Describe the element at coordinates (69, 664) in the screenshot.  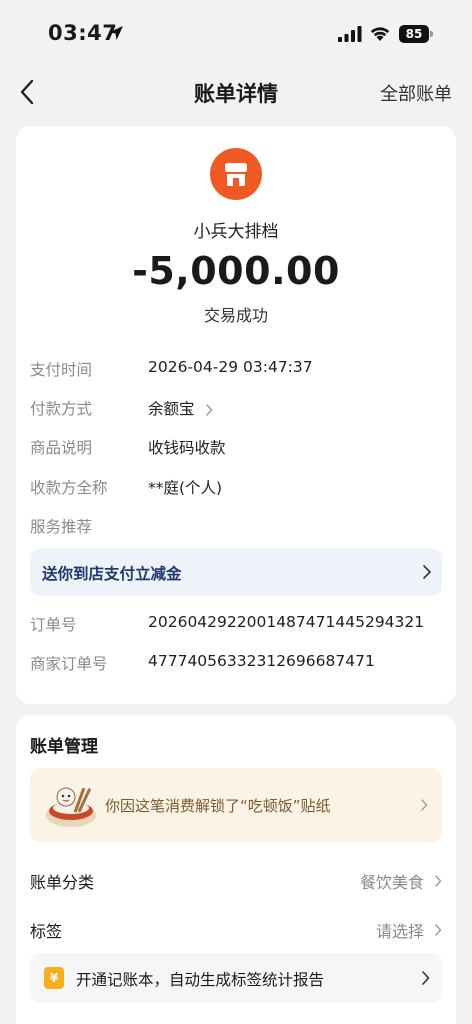
I see `detail-label: 商家订单号` at that location.